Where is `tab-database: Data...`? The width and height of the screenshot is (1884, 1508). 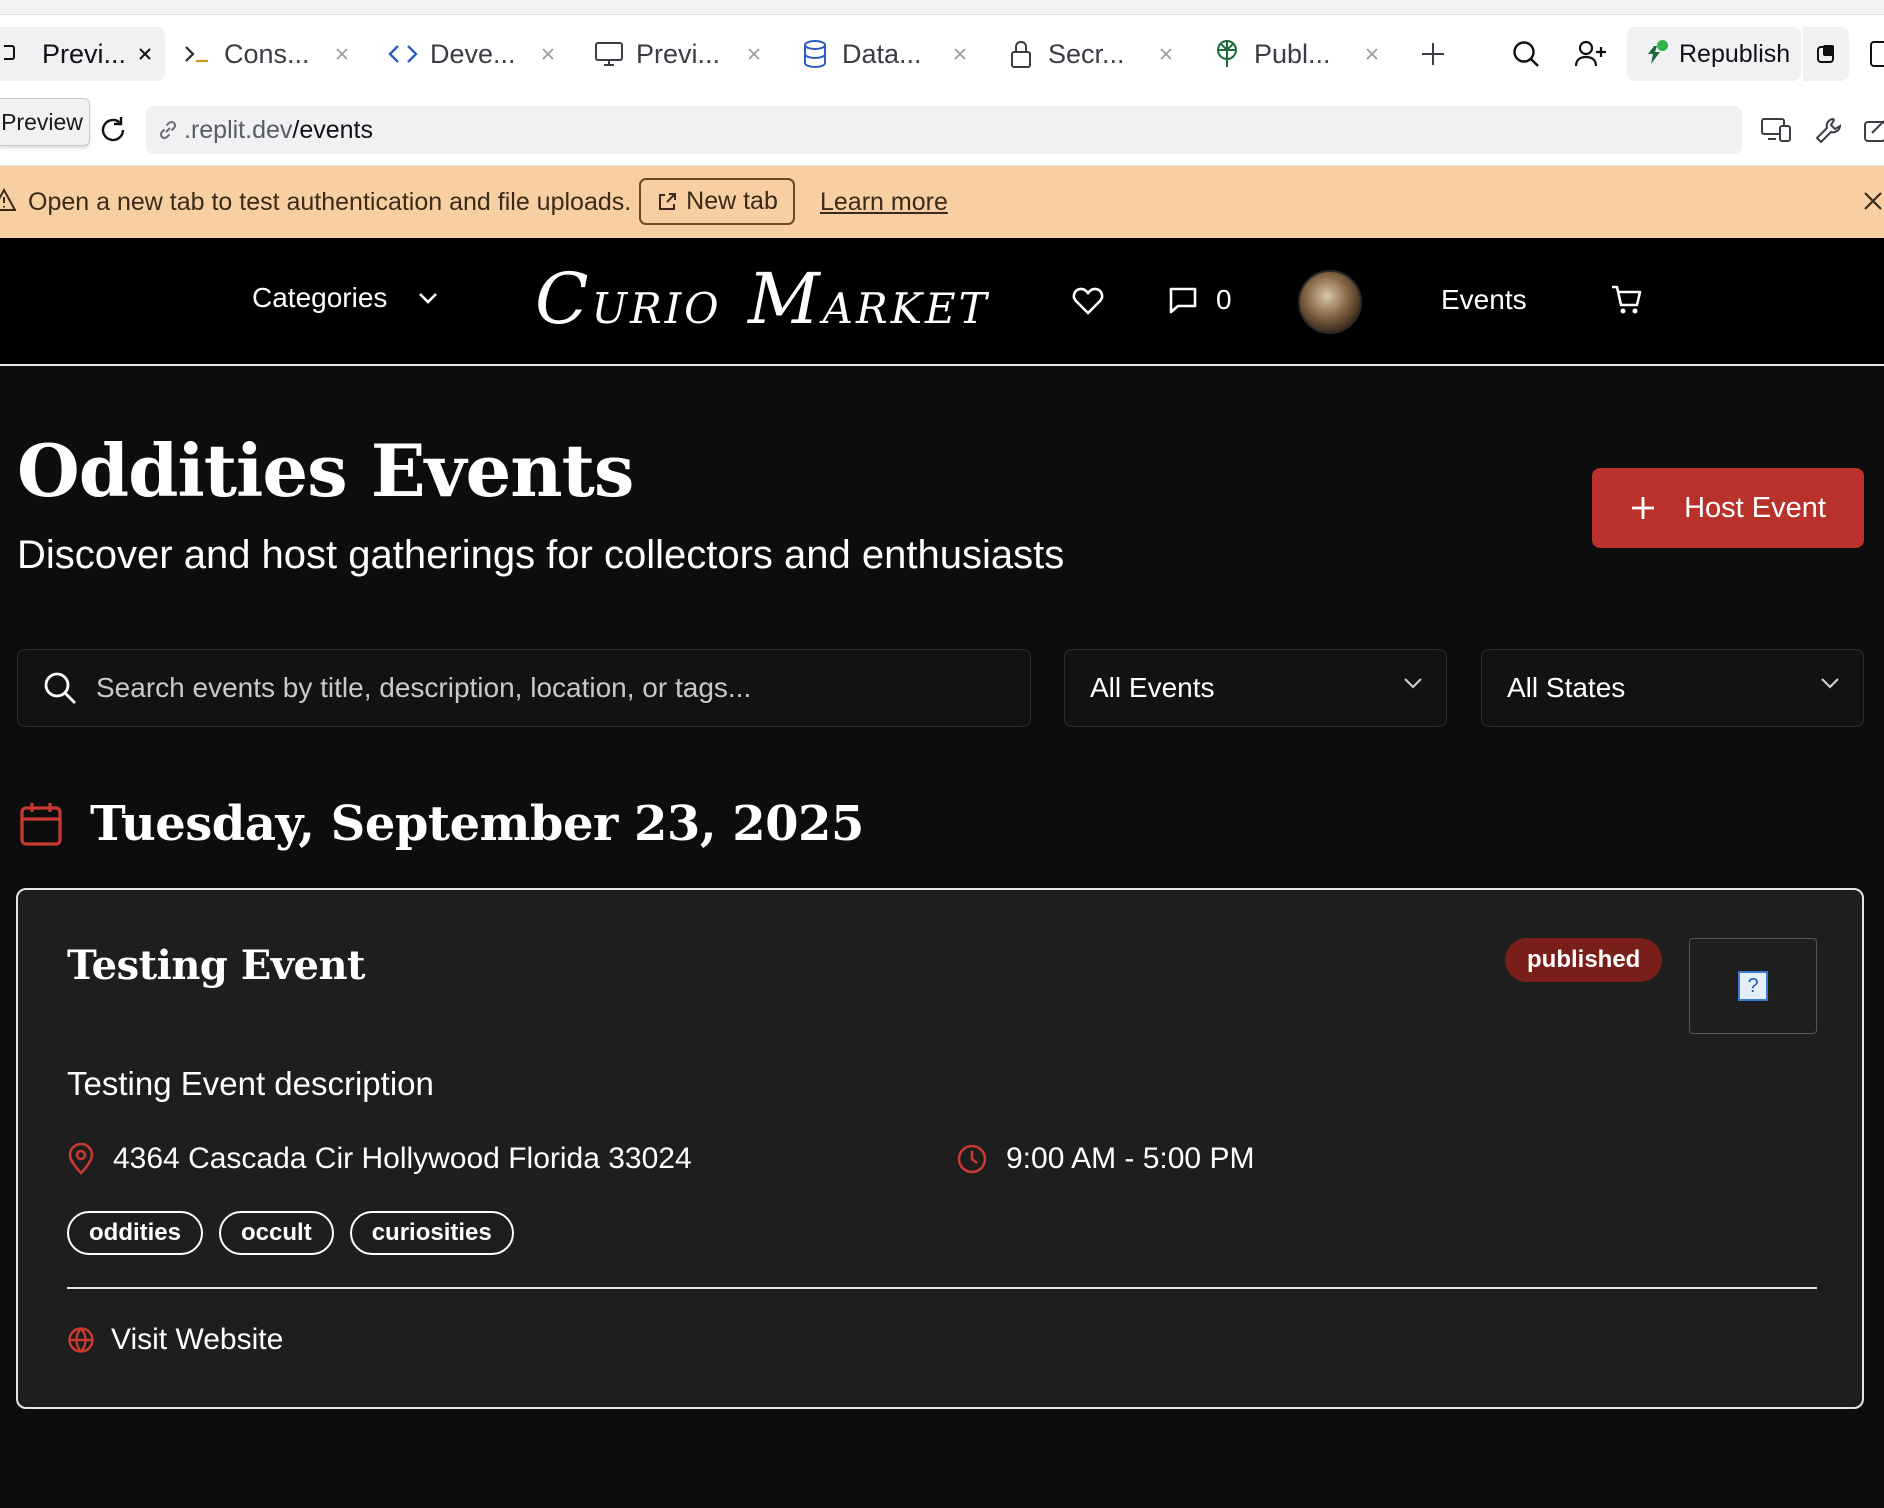 tab-database: Data... is located at coordinates (890, 54).